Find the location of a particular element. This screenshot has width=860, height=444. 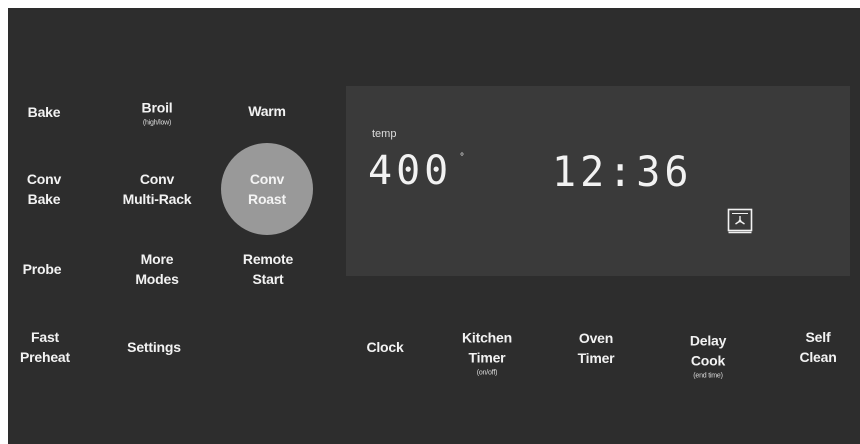

warm-label: Warm is located at coordinates (267, 111).